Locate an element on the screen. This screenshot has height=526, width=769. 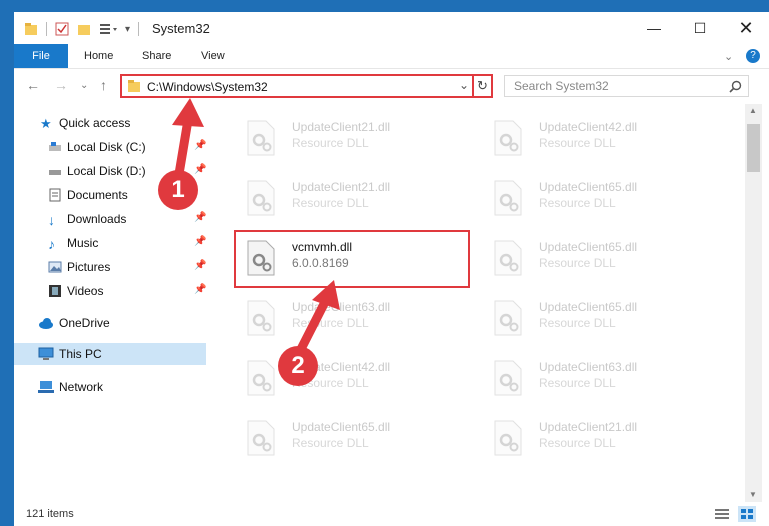
step-2-badge: 2 is located at coordinates (298, 366).